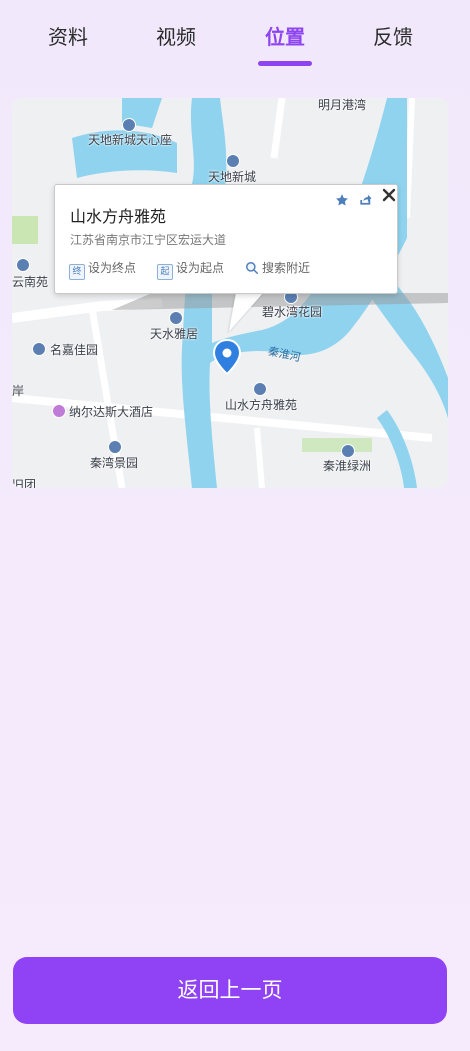 The width and height of the screenshot is (470, 1051). I want to click on share-icon, so click(365, 201).